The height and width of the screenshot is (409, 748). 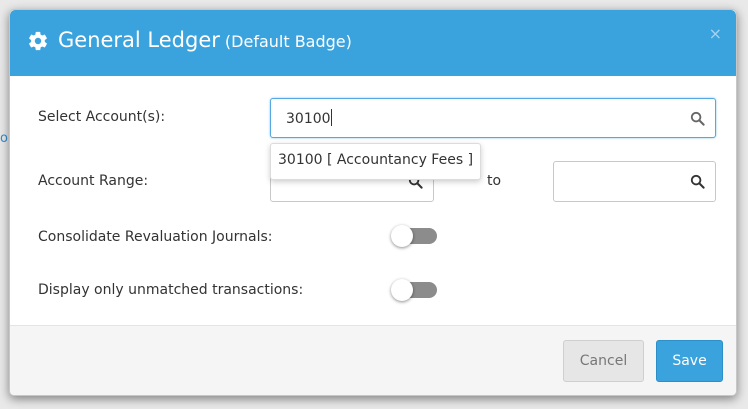 What do you see at coordinates (603, 361) in the screenshot?
I see `cancel-button: Cancel` at bounding box center [603, 361].